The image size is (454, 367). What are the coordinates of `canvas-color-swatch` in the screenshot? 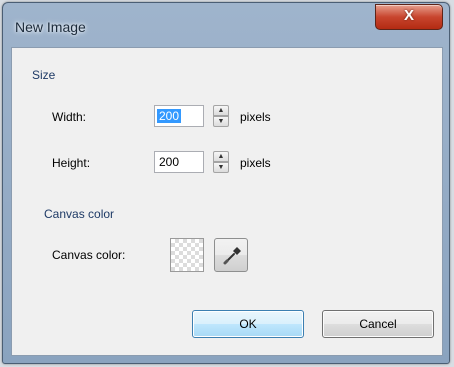 It's located at (187, 255).